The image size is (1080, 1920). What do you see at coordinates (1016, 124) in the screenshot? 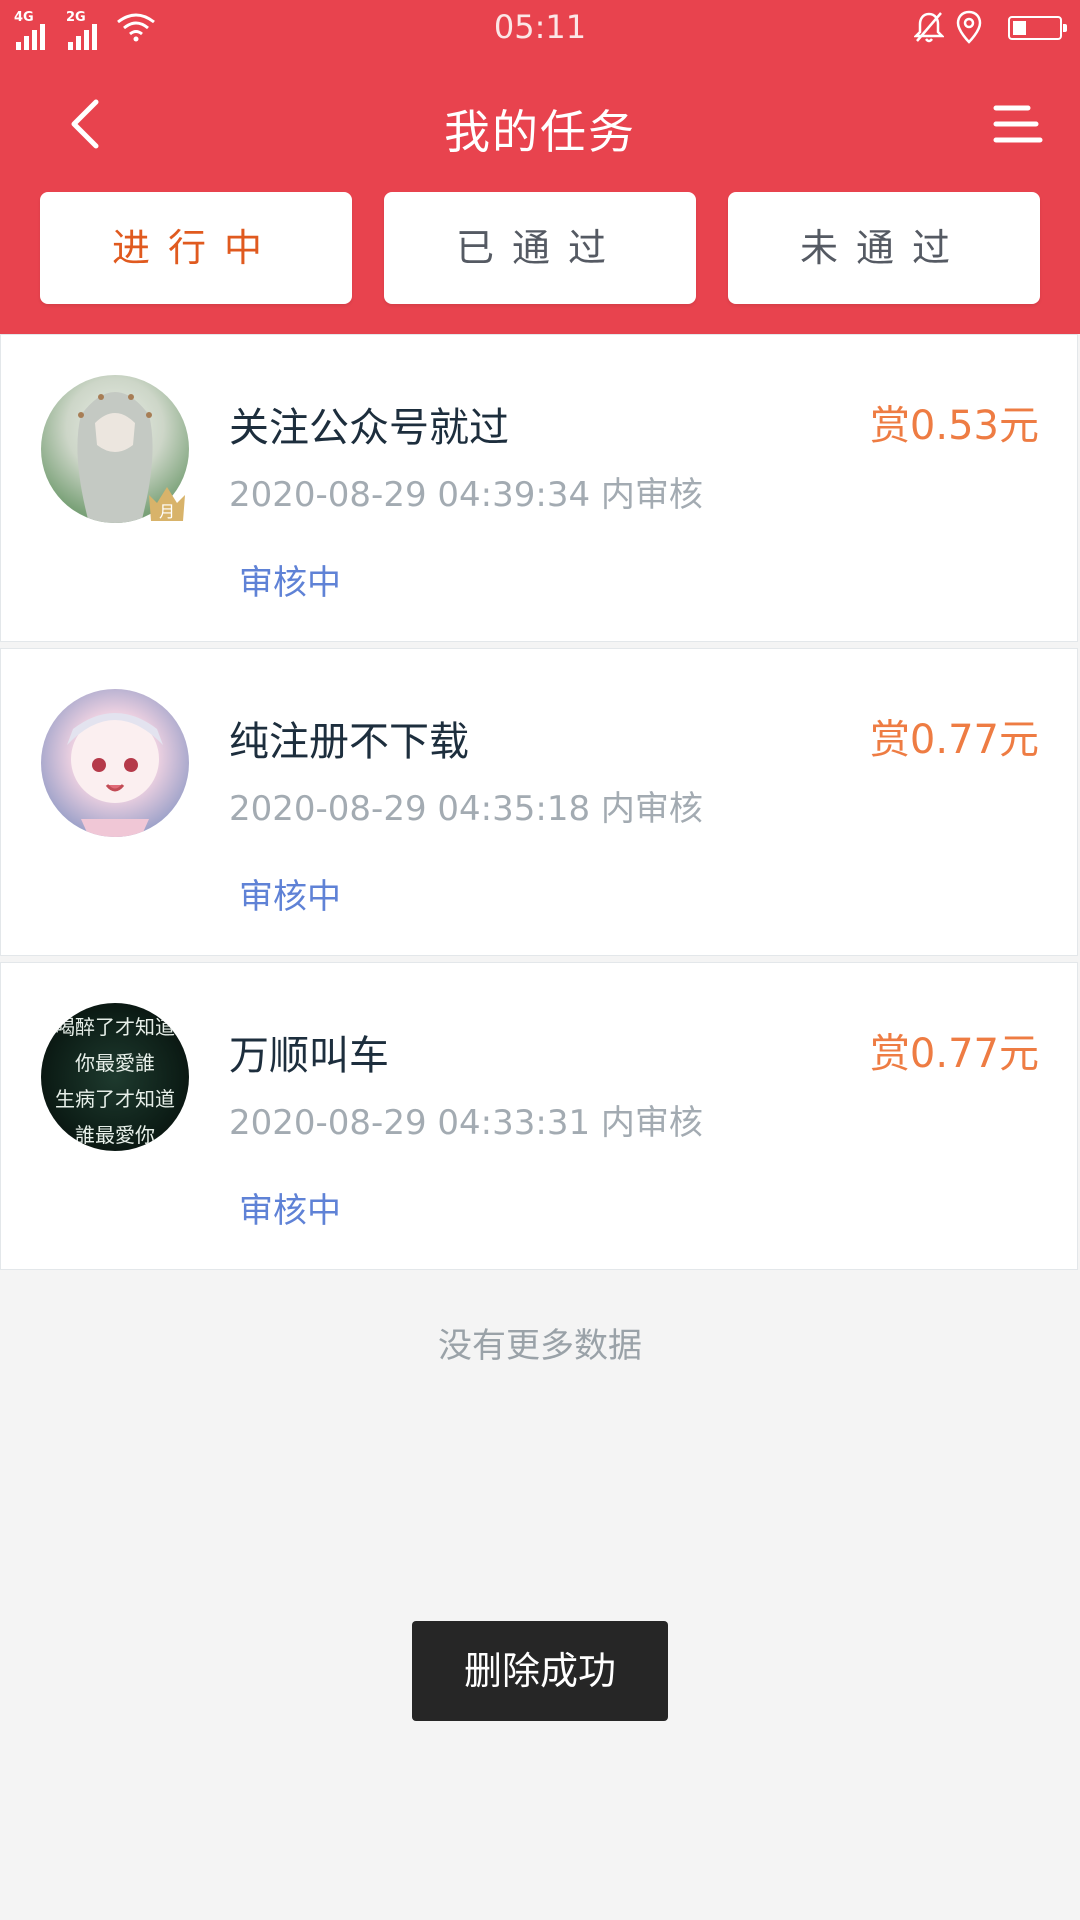
I see `menu-icon` at bounding box center [1016, 124].